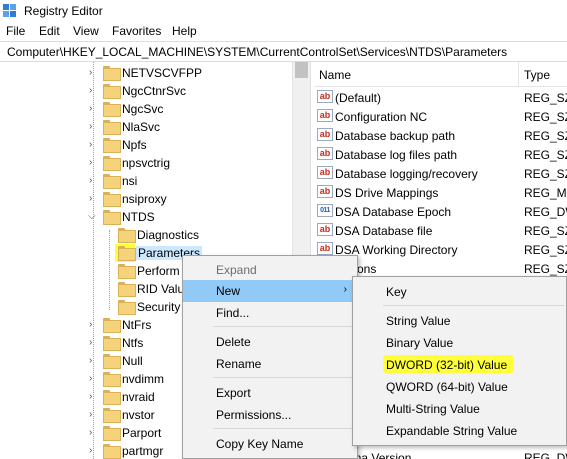 The image size is (567, 459). What do you see at coordinates (440, 135) in the screenshot?
I see `value-row: ab Database backup path REG_SZ` at bounding box center [440, 135].